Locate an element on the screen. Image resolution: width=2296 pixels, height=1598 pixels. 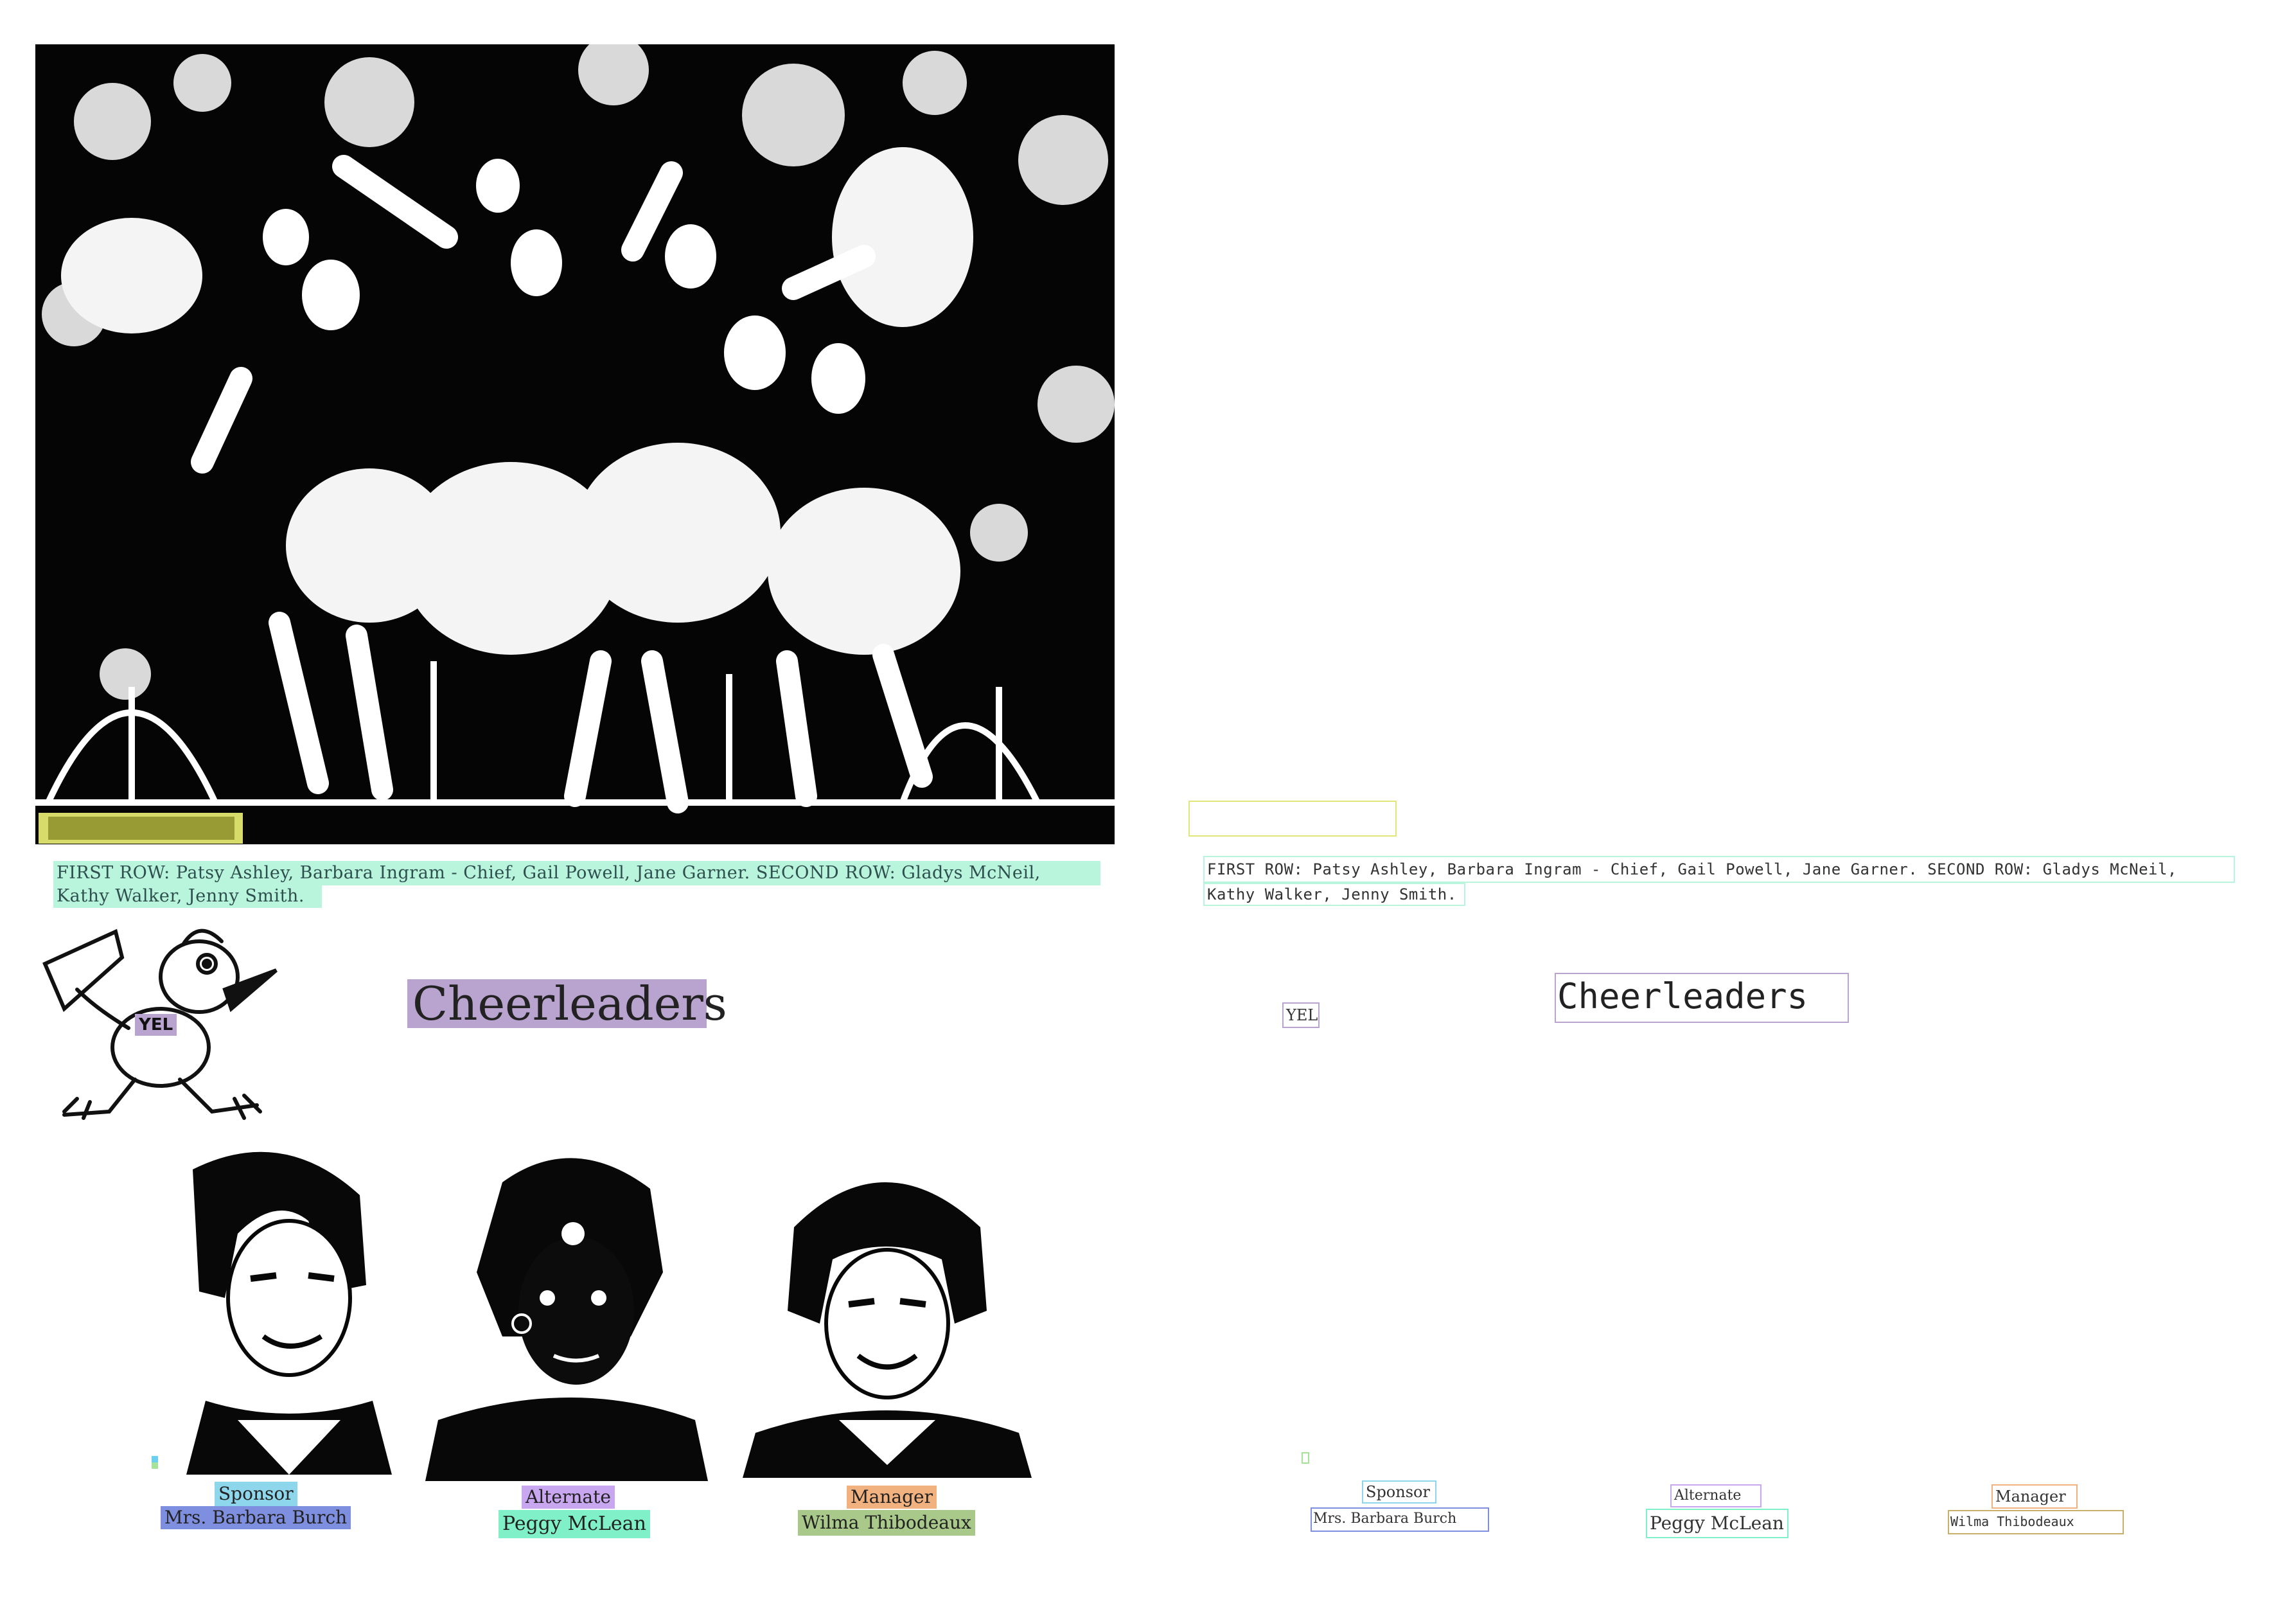
manager-role-box: Manager is located at coordinates (2034, 1497).